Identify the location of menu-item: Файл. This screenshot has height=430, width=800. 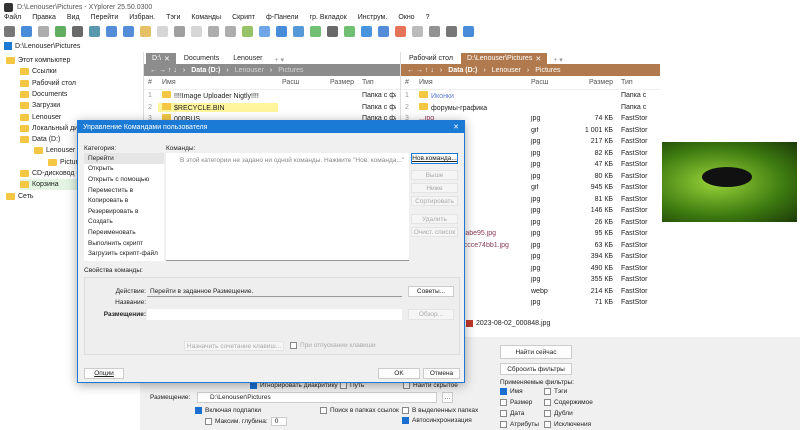
(12, 17).